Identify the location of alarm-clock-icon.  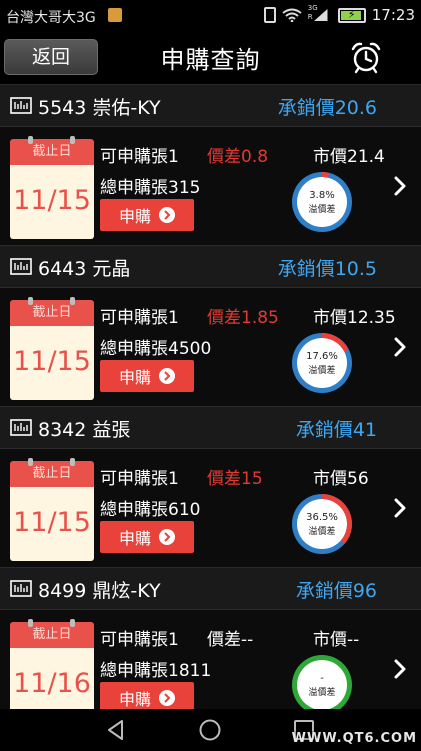
(366, 57).